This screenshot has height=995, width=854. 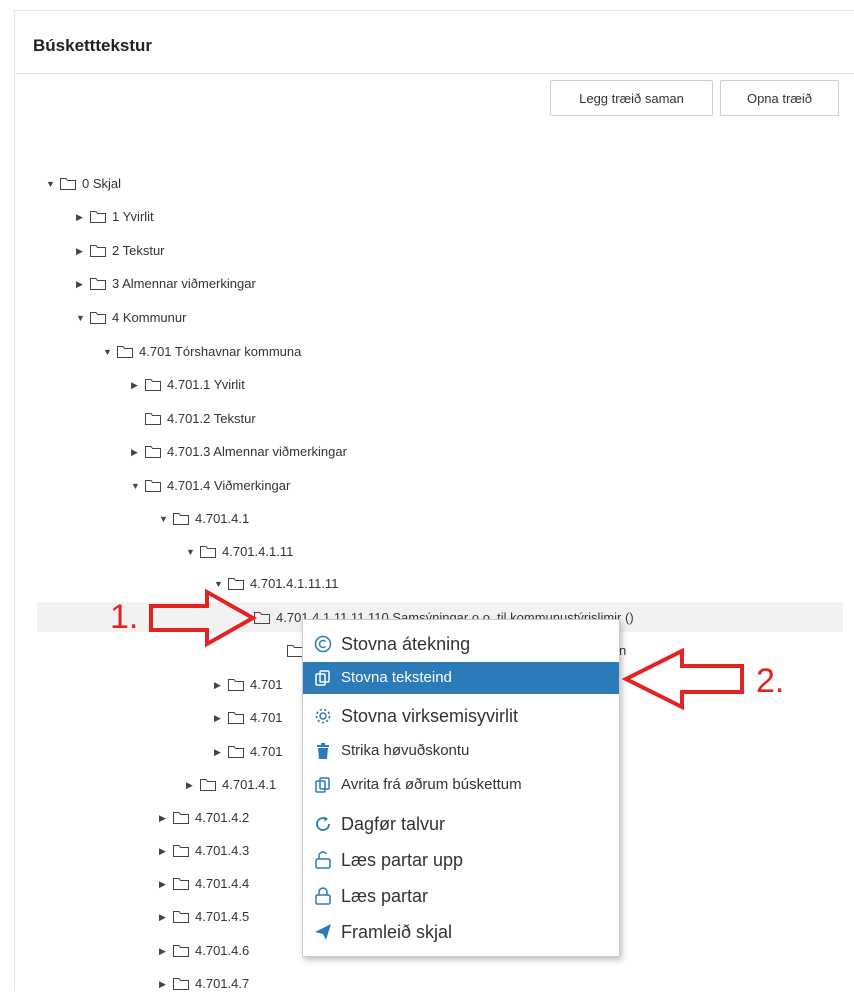 I want to click on tree-node-4-701-4-5: ▶ 4.701.4.5, so click(x=204, y=917).